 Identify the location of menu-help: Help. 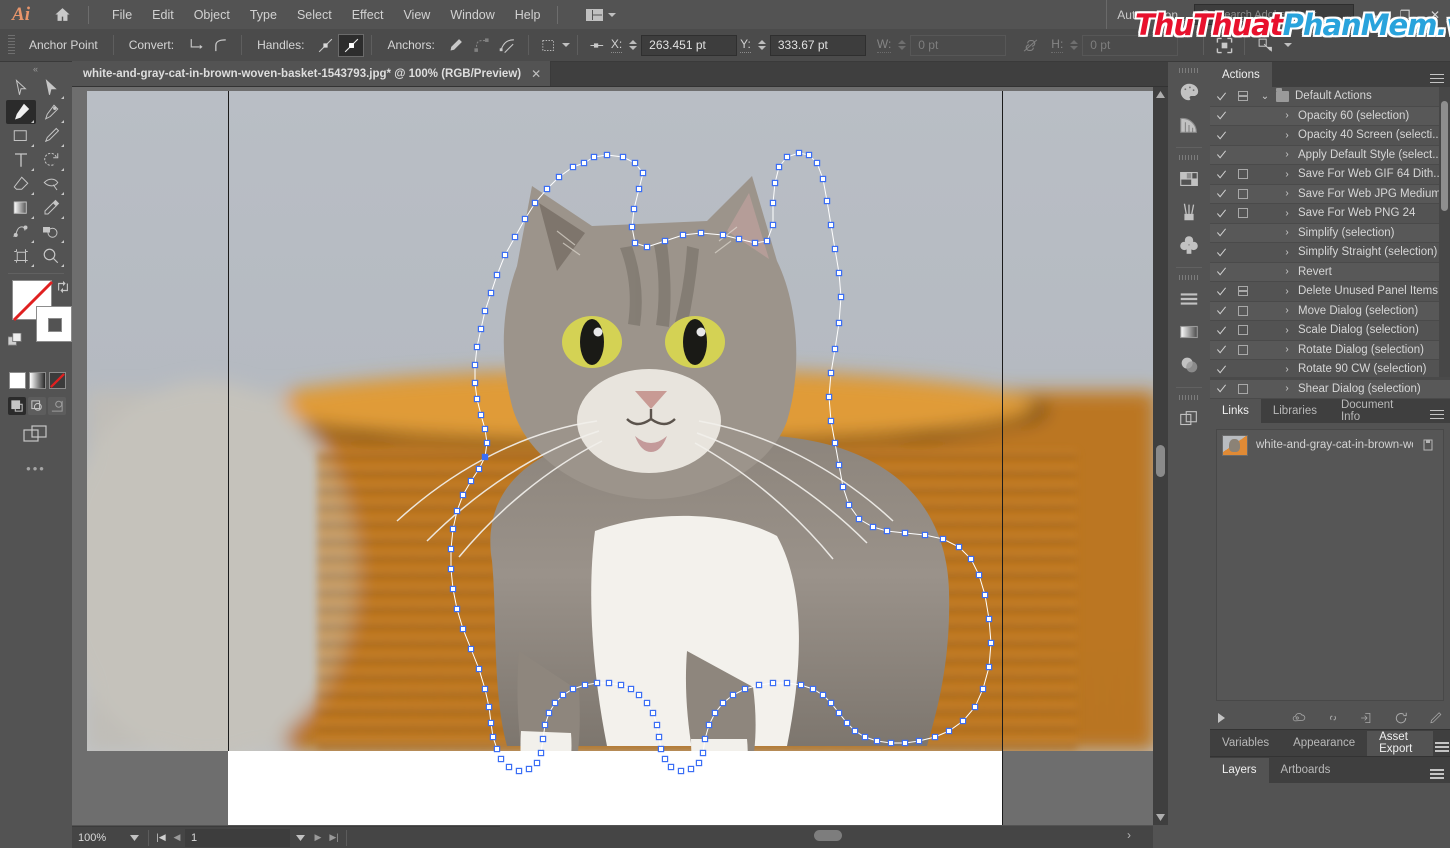
(528, 15).